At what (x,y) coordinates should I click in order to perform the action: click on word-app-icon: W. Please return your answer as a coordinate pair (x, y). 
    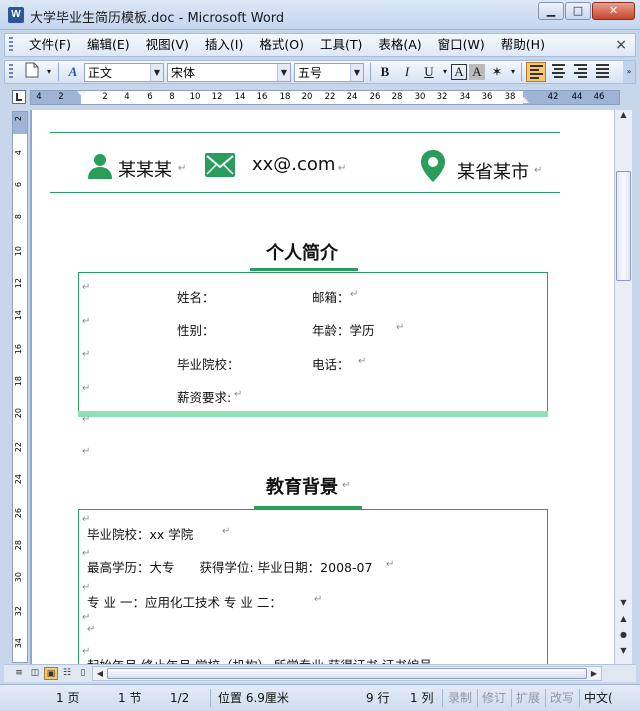
    Looking at the image, I should click on (16, 15).